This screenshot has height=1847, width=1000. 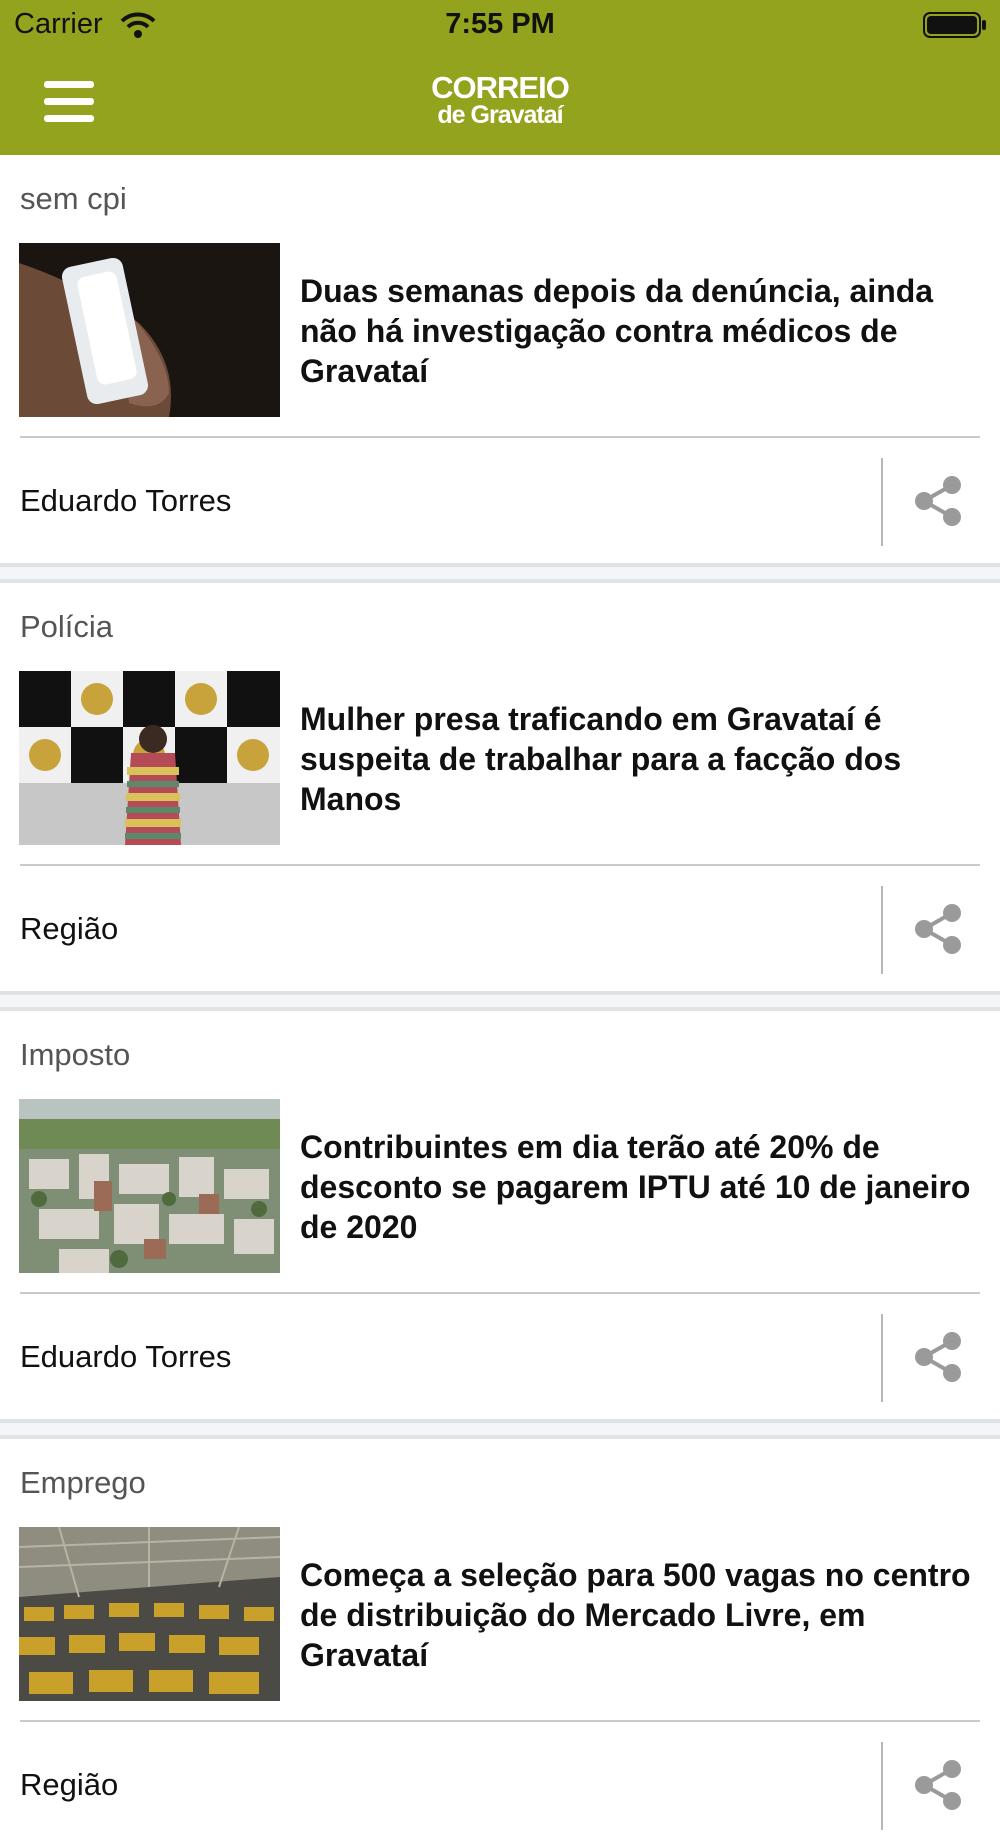 What do you see at coordinates (75, 1054) in the screenshot?
I see `article-category: Imposto` at bounding box center [75, 1054].